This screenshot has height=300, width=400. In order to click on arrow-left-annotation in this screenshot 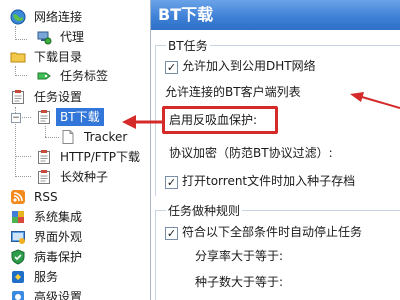, I will do `click(142, 122)`.